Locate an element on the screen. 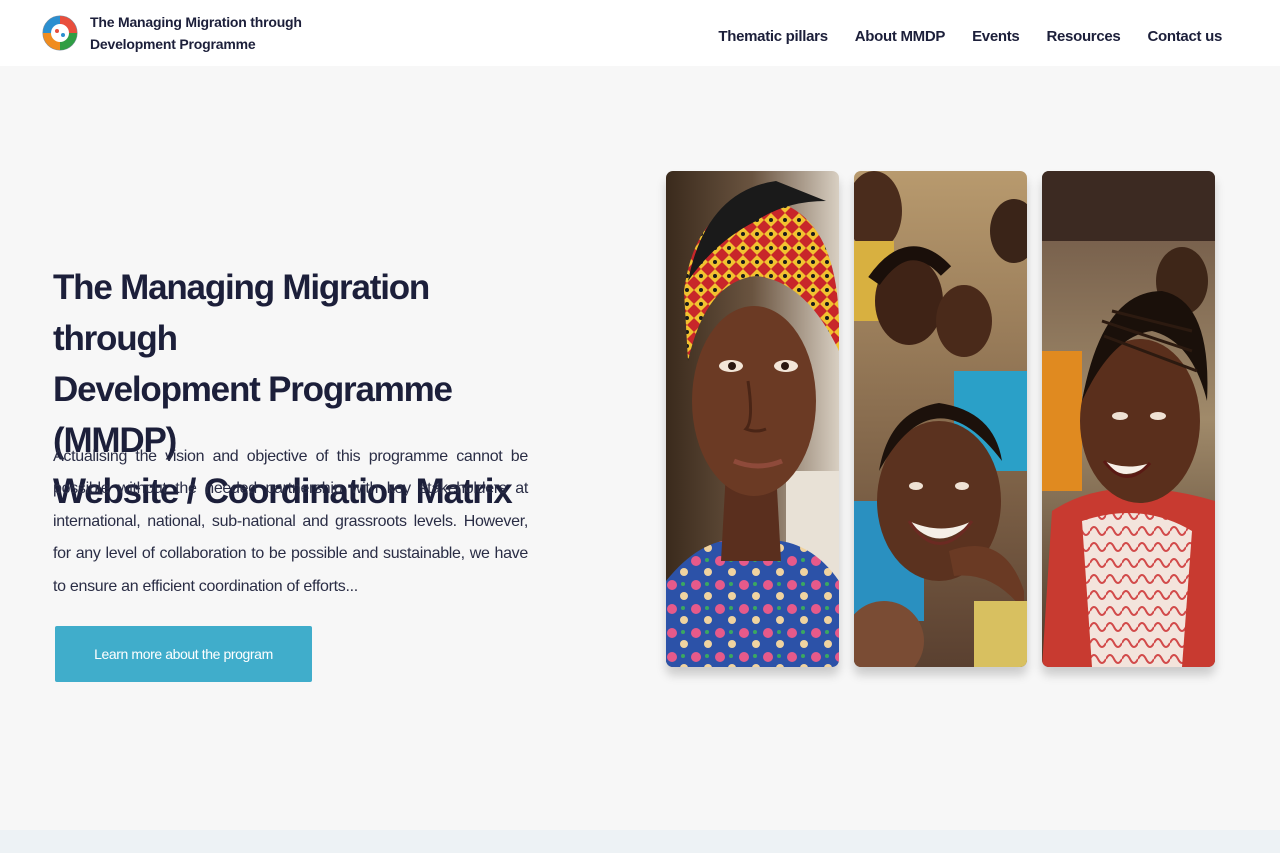  nav-resources: Resources is located at coordinates (1083, 37).